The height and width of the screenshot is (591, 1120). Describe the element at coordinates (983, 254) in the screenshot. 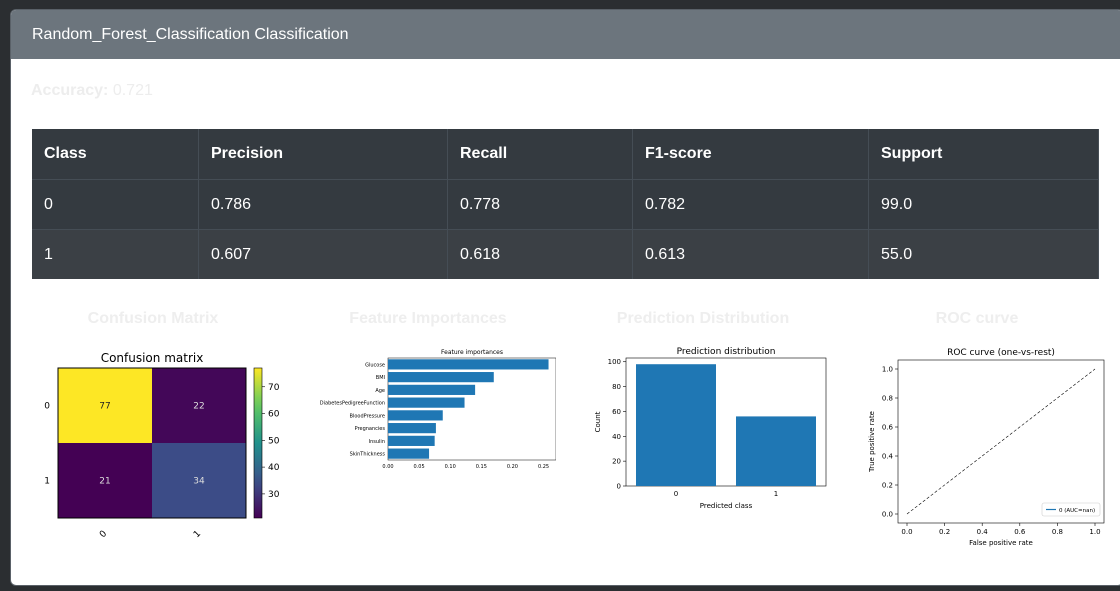

I see `cell-support: 55.0` at that location.